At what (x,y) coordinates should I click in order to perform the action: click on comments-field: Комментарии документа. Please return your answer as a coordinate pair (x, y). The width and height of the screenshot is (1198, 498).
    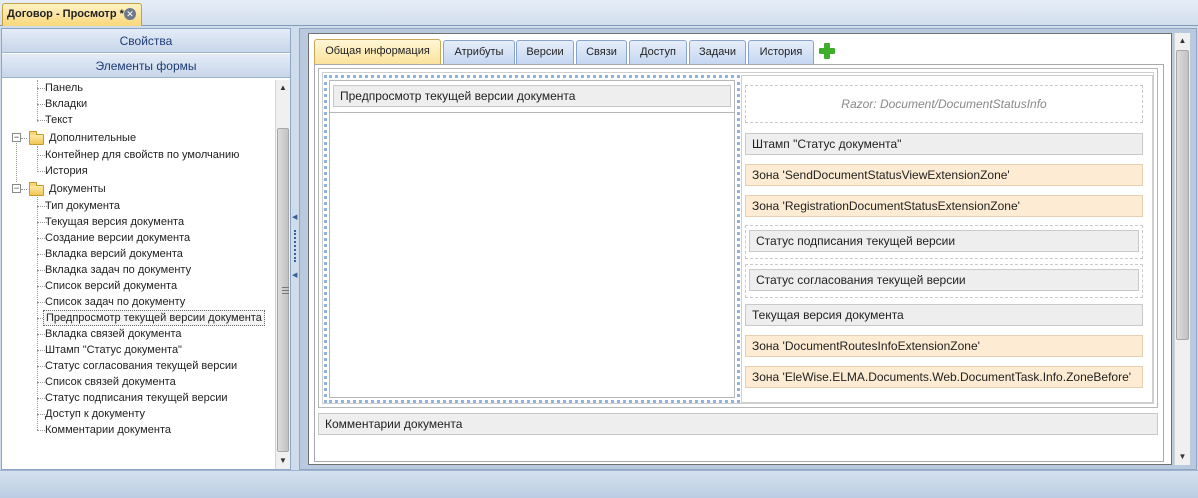
    Looking at the image, I should click on (738, 424).